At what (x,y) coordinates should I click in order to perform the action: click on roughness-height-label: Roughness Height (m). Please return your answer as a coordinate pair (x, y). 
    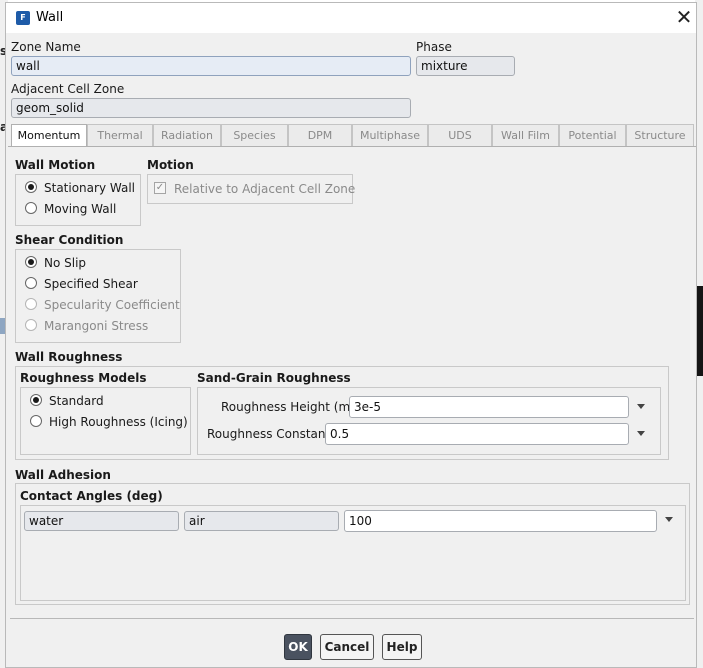
    Looking at the image, I should click on (288, 407).